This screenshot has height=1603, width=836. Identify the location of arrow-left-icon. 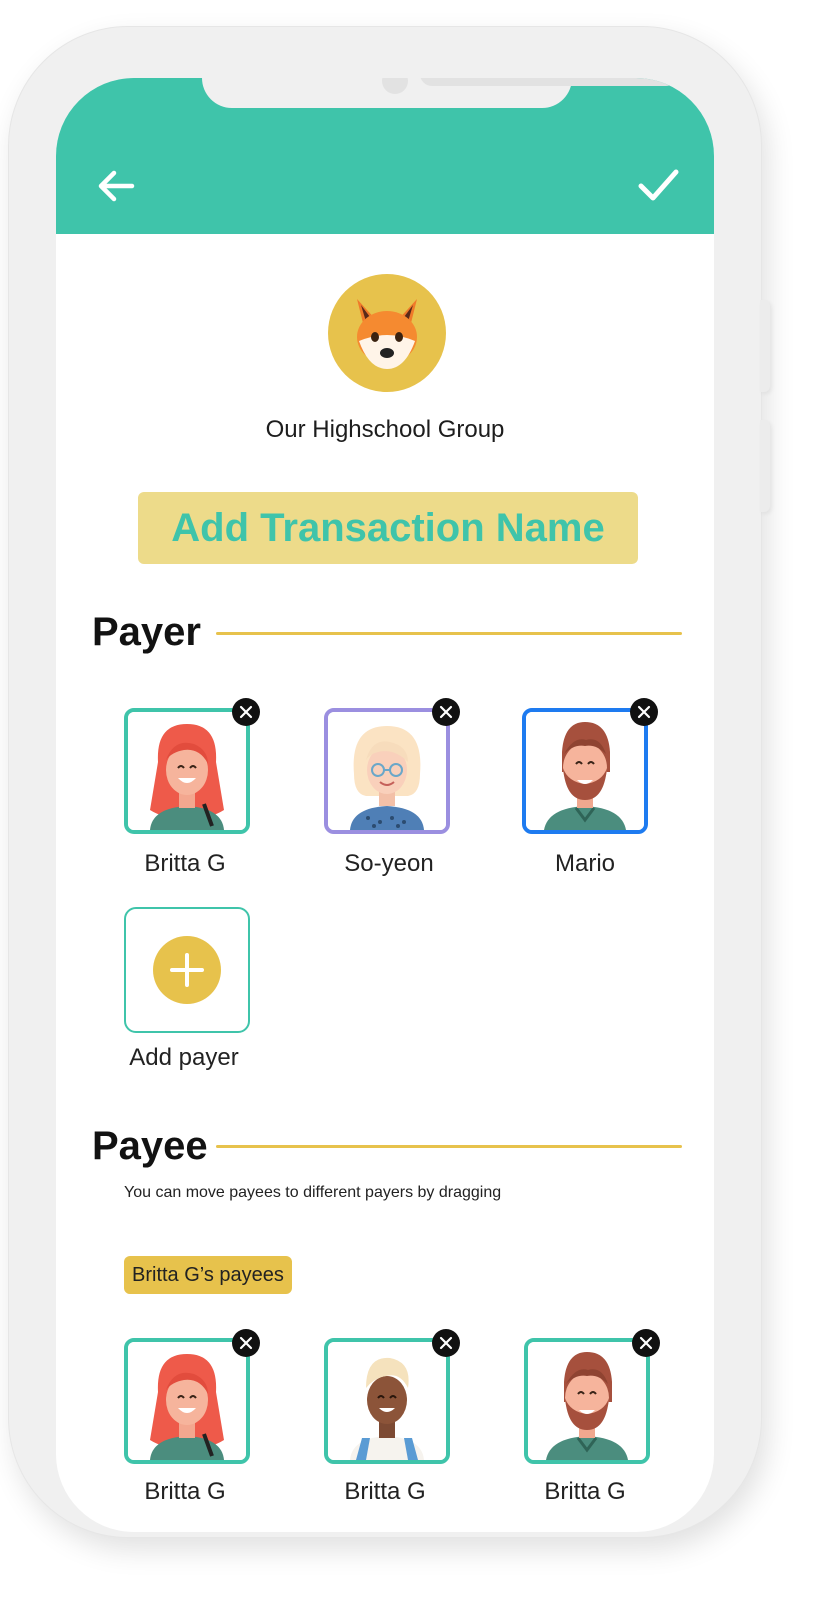
(116, 186).